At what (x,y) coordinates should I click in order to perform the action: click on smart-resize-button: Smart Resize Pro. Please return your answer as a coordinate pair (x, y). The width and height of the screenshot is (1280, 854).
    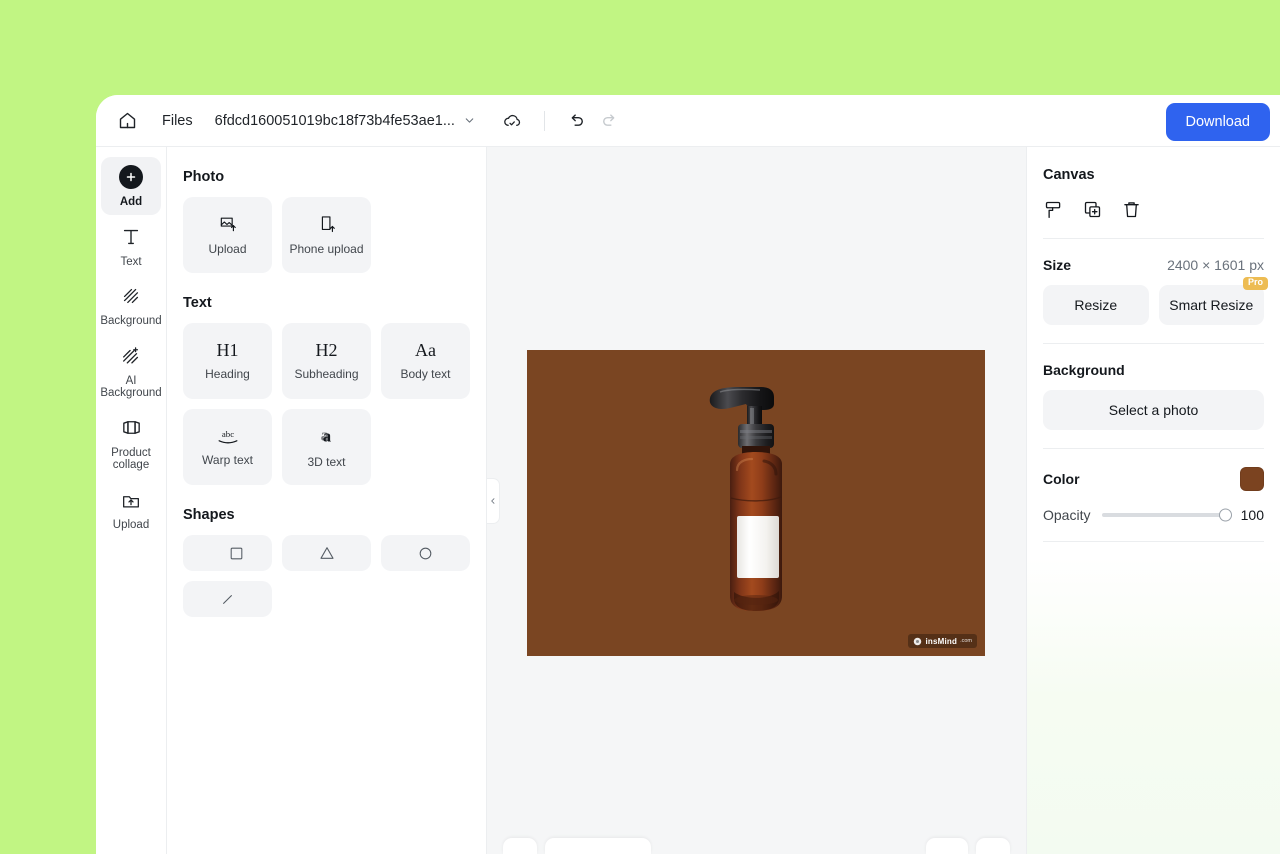
    Looking at the image, I should click on (1213, 301).